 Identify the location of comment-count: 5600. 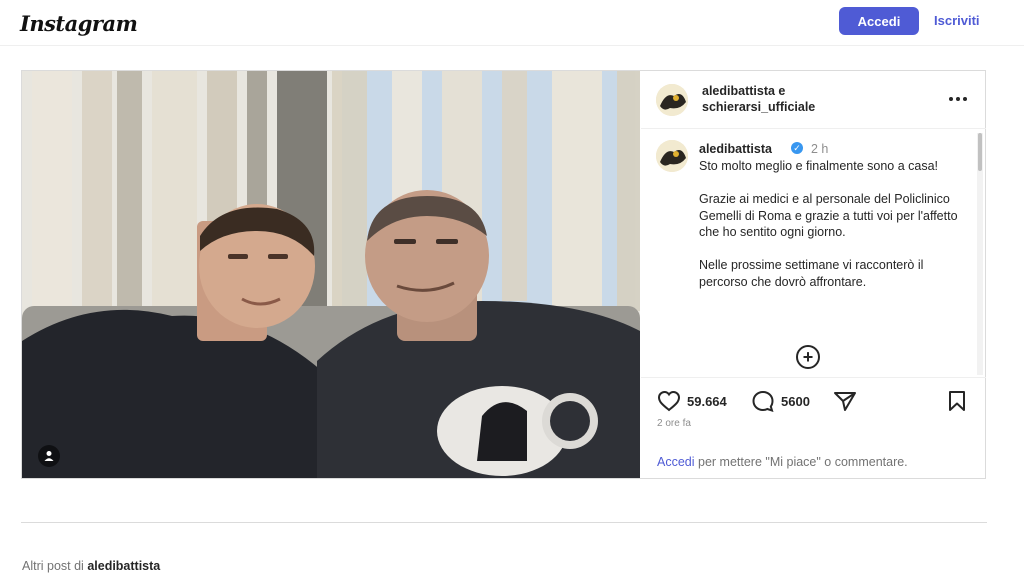
(795, 401).